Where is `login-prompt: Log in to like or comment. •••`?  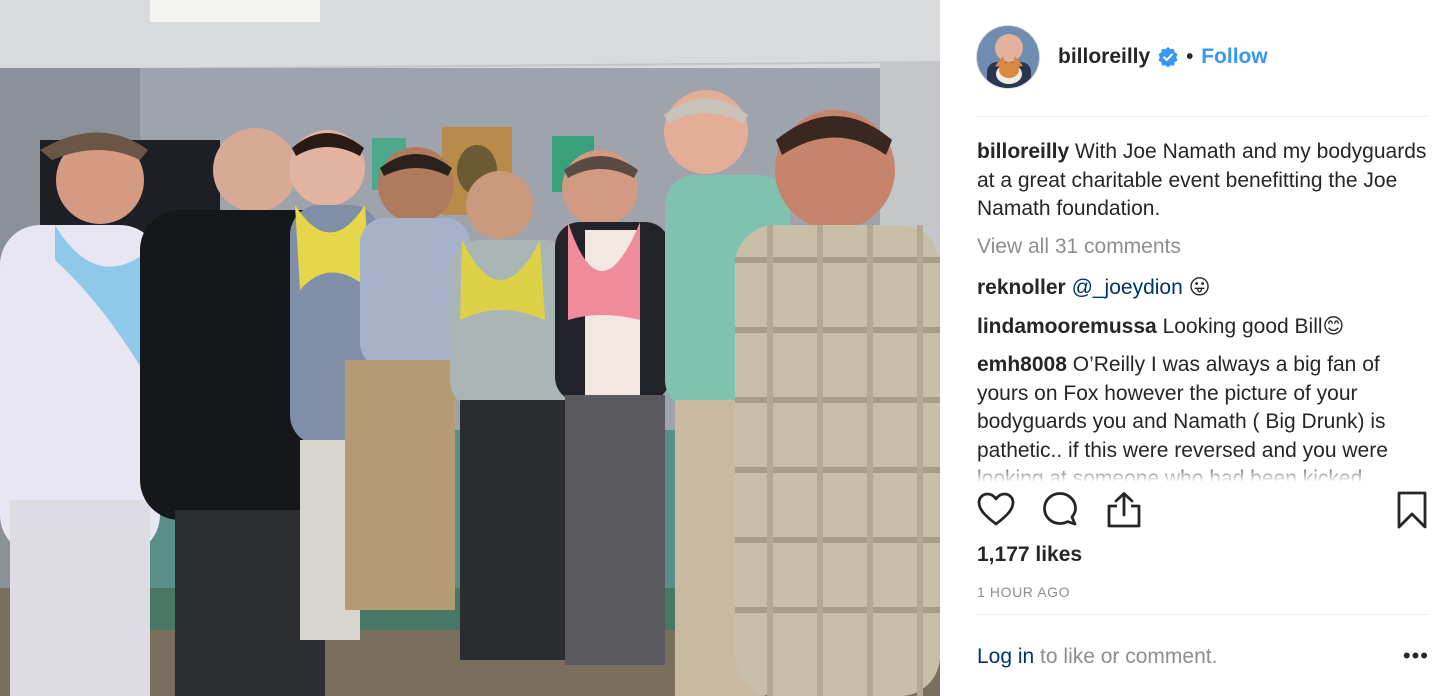
login-prompt: Log in to like or comment. ••• is located at coordinates (1203, 656).